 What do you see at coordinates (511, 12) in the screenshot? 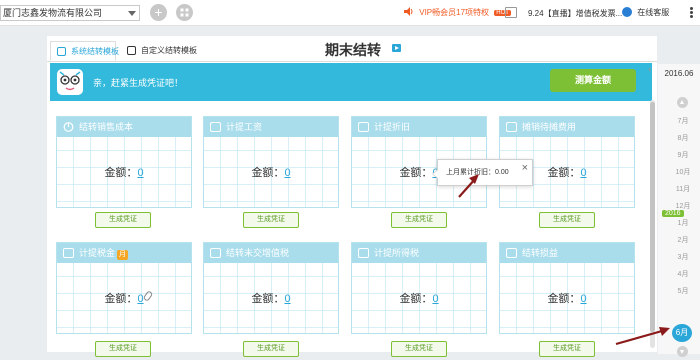
I see `gift-icon` at bounding box center [511, 12].